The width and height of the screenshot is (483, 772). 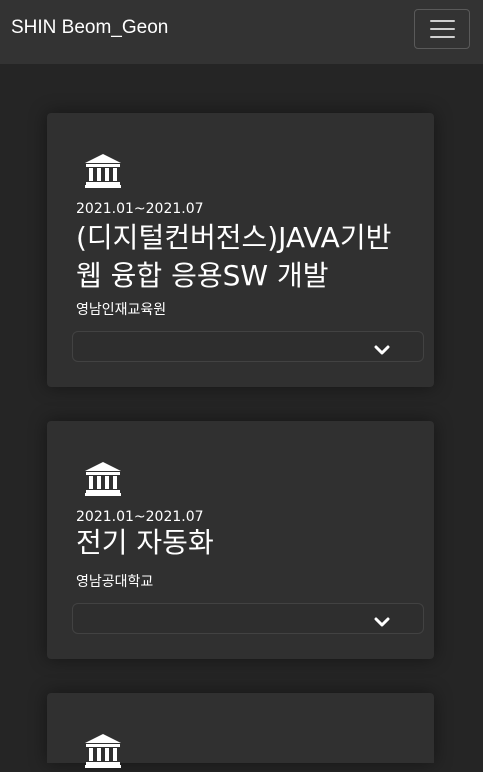 What do you see at coordinates (240, 730) in the screenshot?
I see `education-card` at bounding box center [240, 730].